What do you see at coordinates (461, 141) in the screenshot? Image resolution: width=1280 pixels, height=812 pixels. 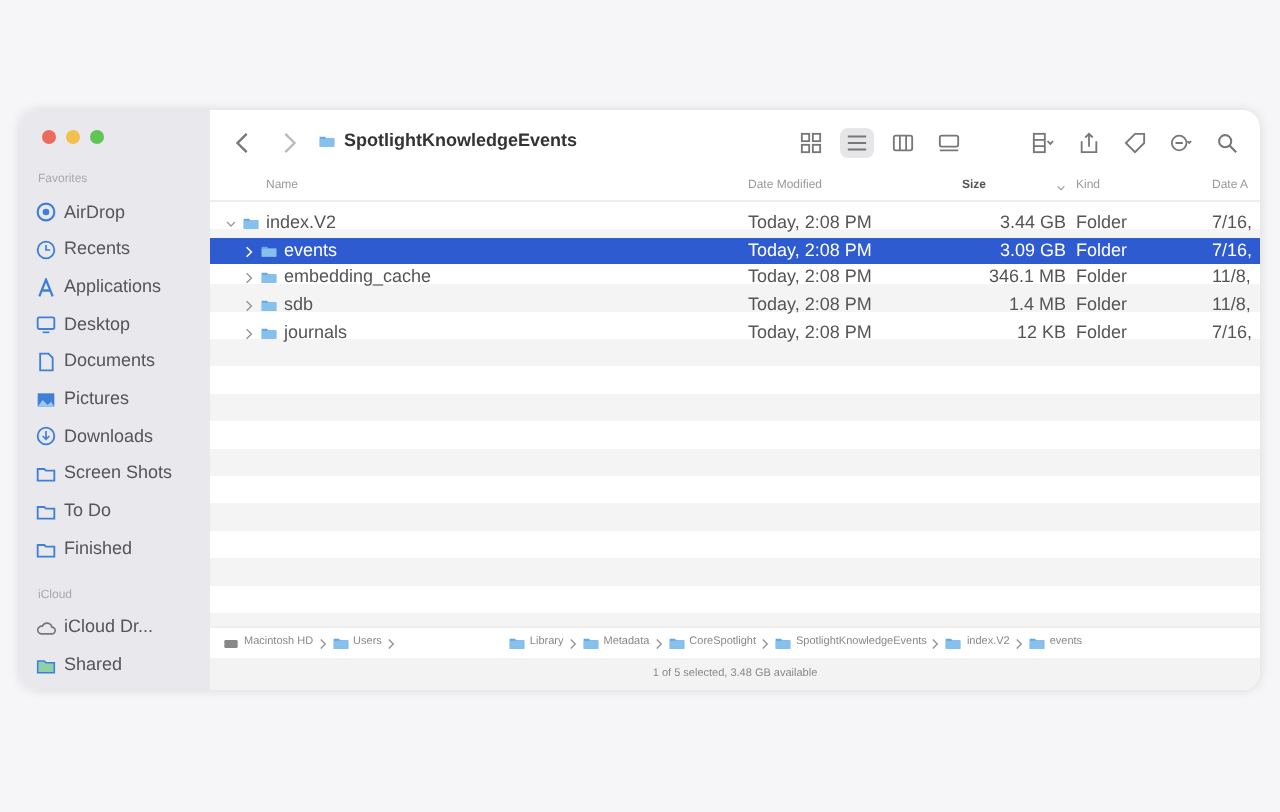 I see `window-title: SpotlightKnowledgeEvents` at bounding box center [461, 141].